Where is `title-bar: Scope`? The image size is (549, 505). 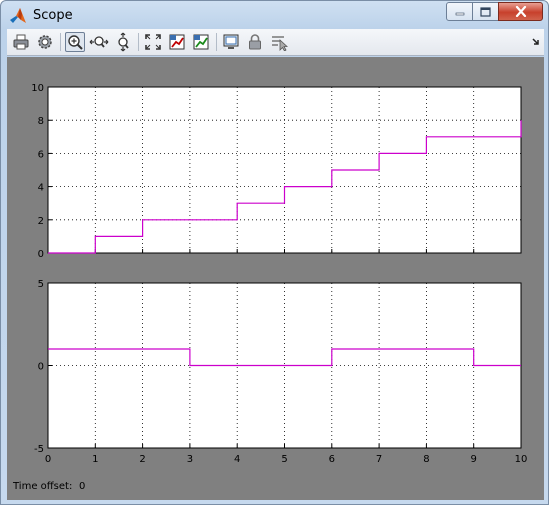
title-bar: Scope is located at coordinates (274, 16).